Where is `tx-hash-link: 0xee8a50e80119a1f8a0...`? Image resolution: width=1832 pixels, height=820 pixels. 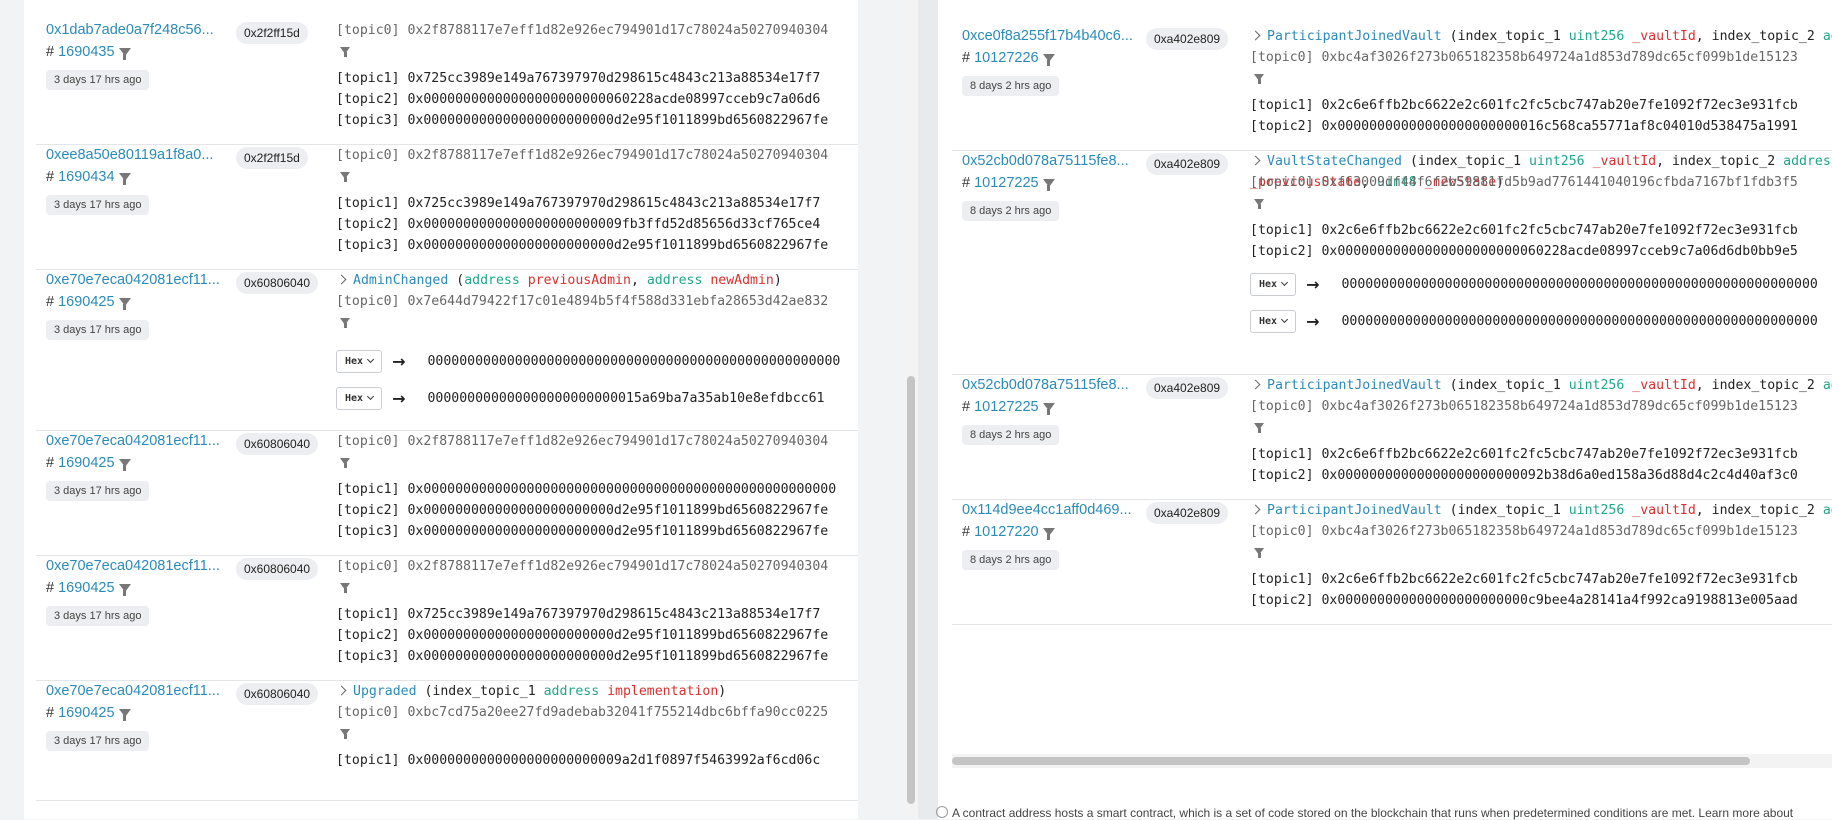 tx-hash-link: 0xee8a50e80119a1f8a0... is located at coordinates (129, 155).